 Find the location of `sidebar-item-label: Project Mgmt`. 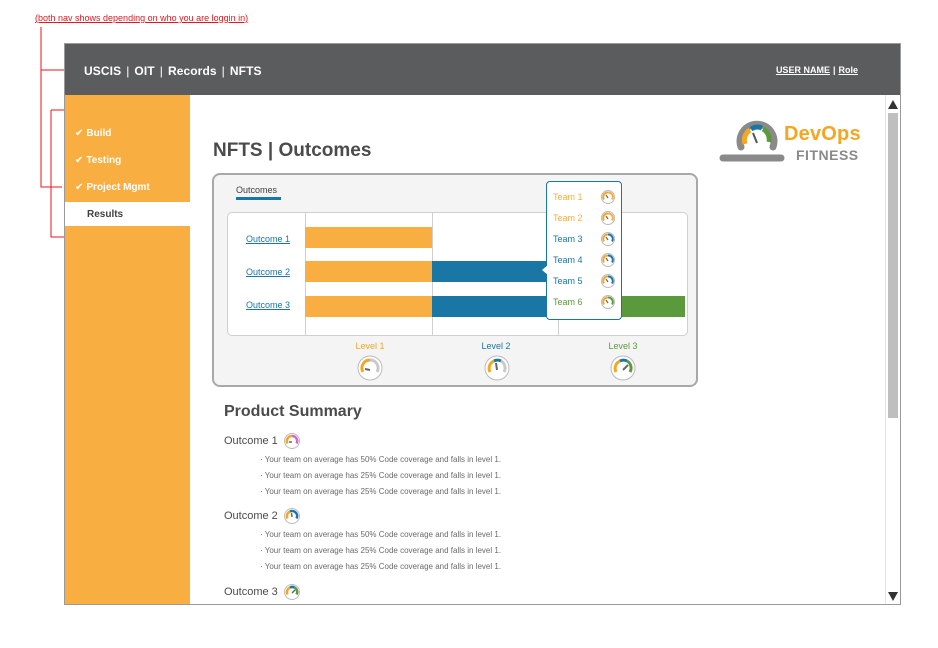

sidebar-item-label: Project Mgmt is located at coordinates (118, 187).